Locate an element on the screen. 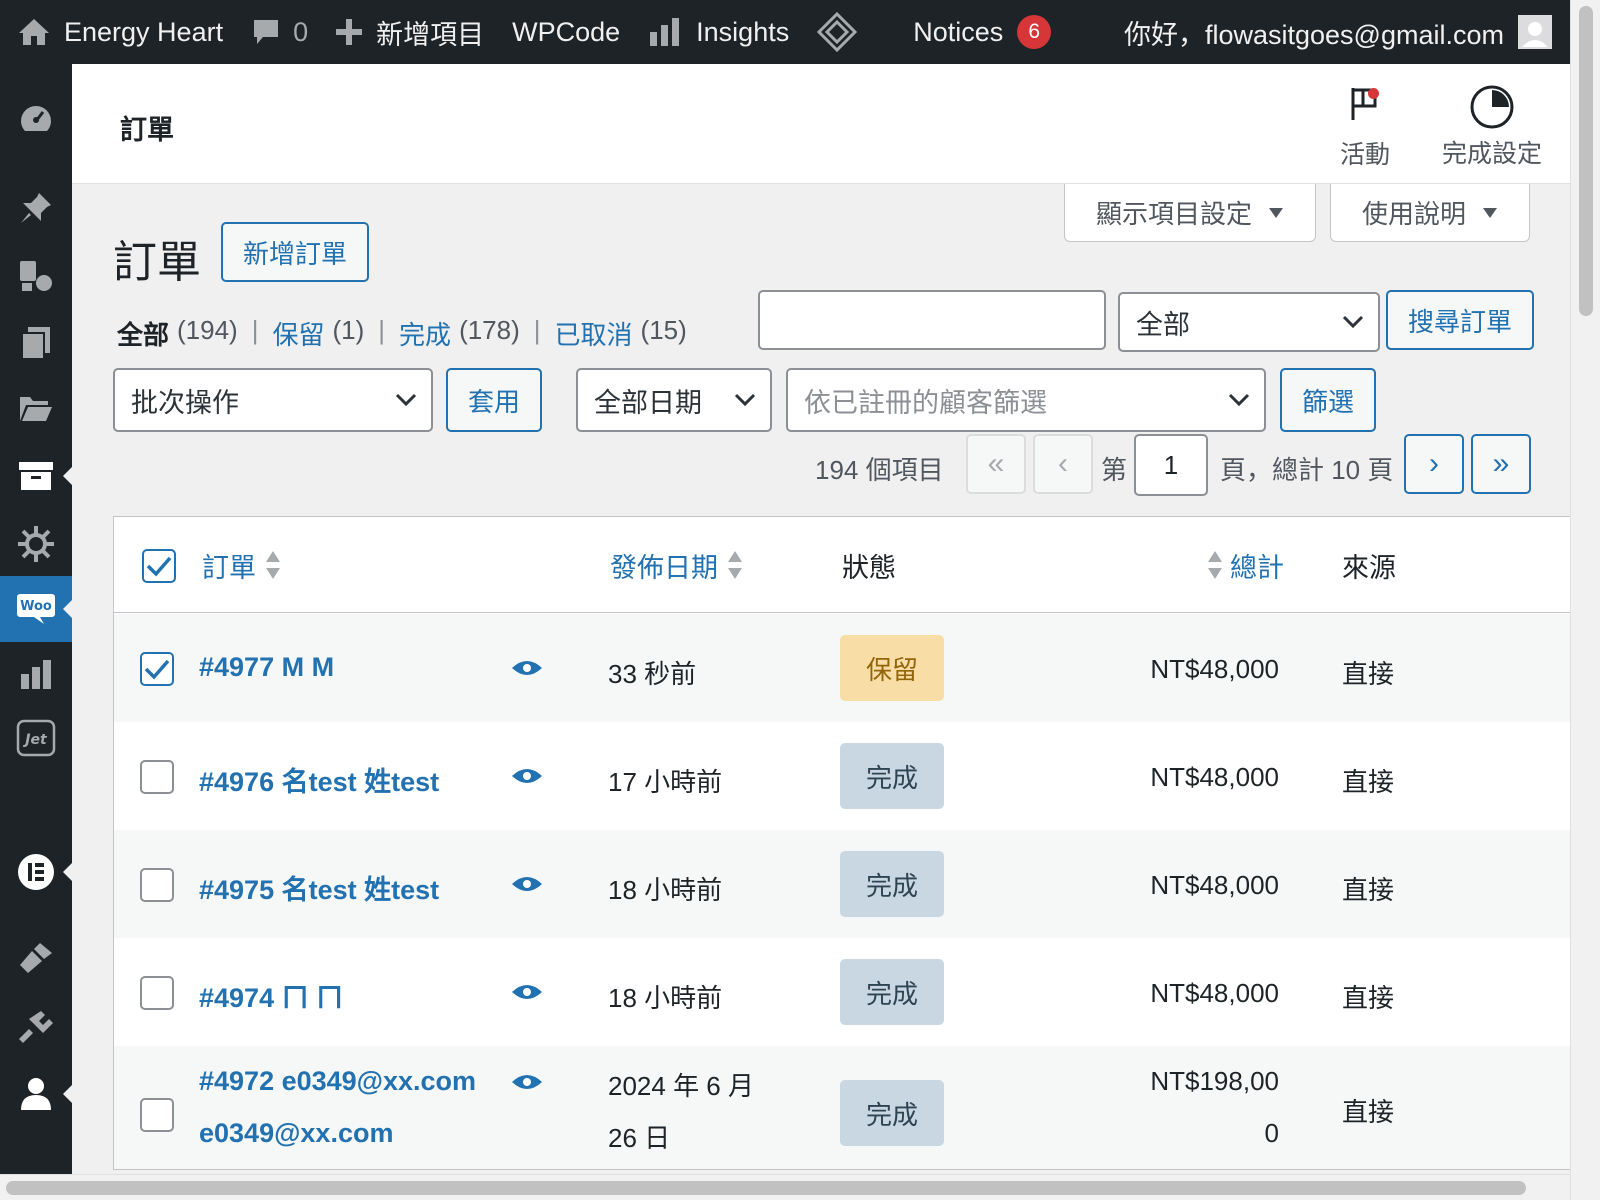  add-order-button: 新增訂單 is located at coordinates (295, 252).